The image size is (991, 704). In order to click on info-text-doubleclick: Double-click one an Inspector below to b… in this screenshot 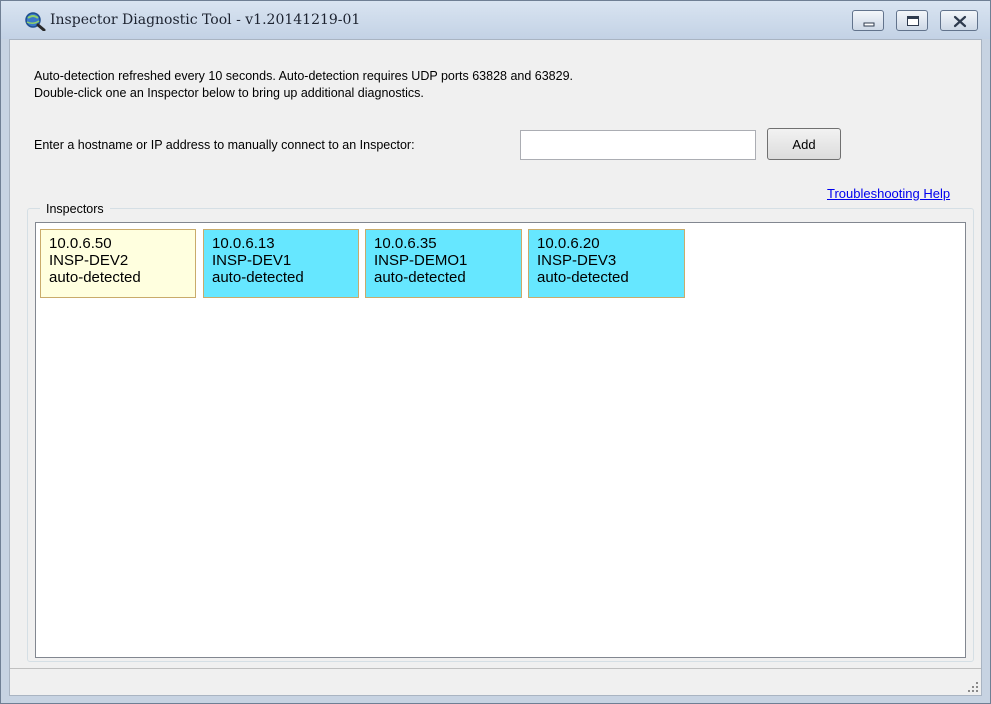, I will do `click(229, 93)`.